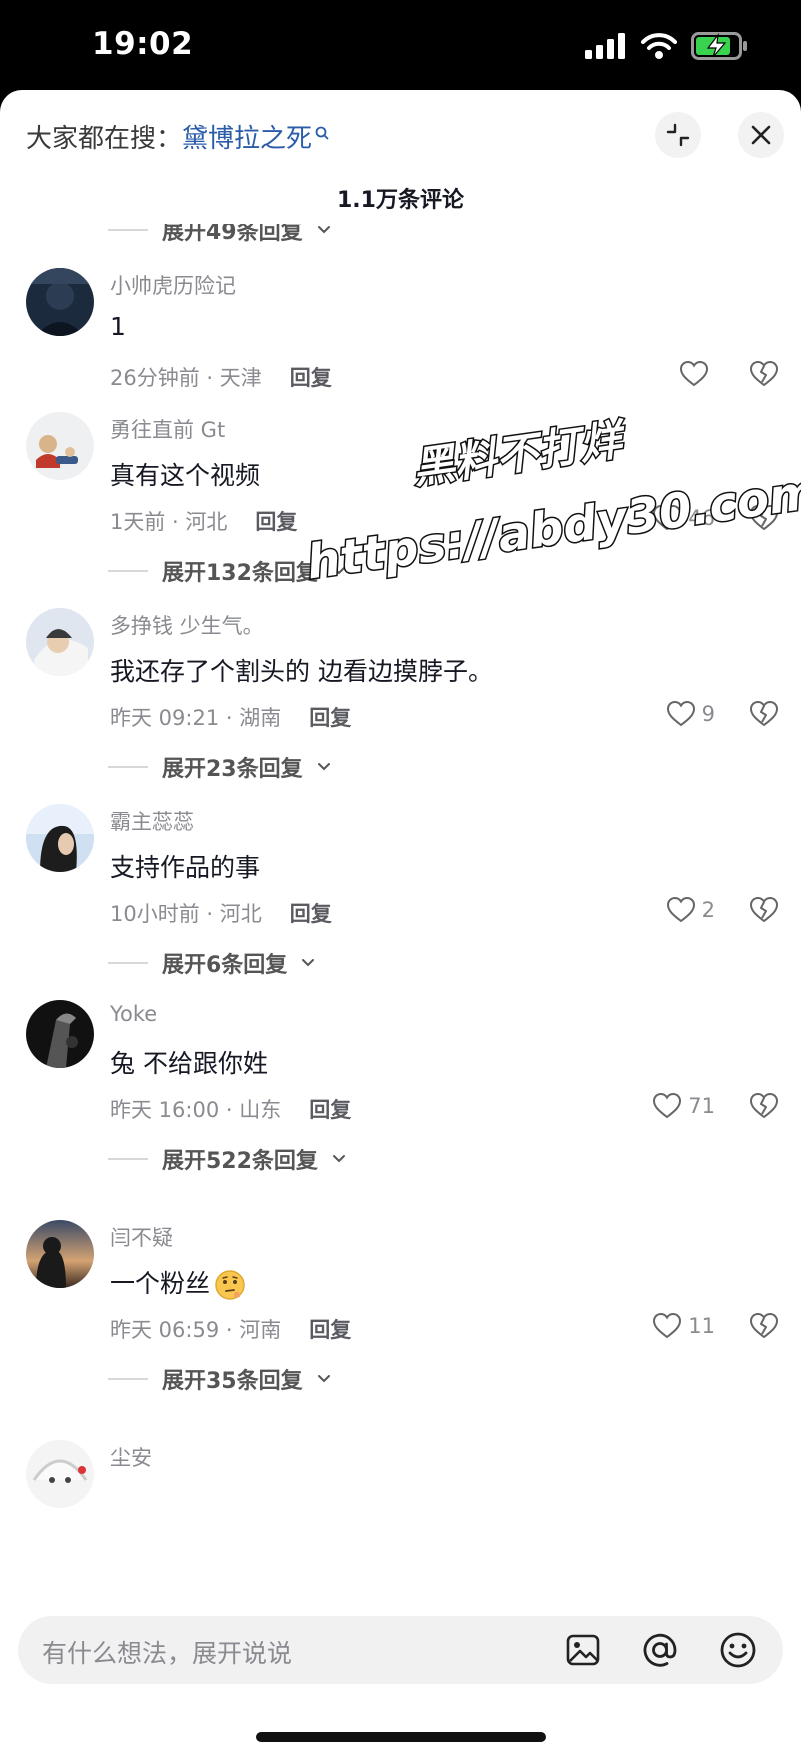  What do you see at coordinates (247, 139) in the screenshot?
I see `search-term-link: 黛博拉之死` at bounding box center [247, 139].